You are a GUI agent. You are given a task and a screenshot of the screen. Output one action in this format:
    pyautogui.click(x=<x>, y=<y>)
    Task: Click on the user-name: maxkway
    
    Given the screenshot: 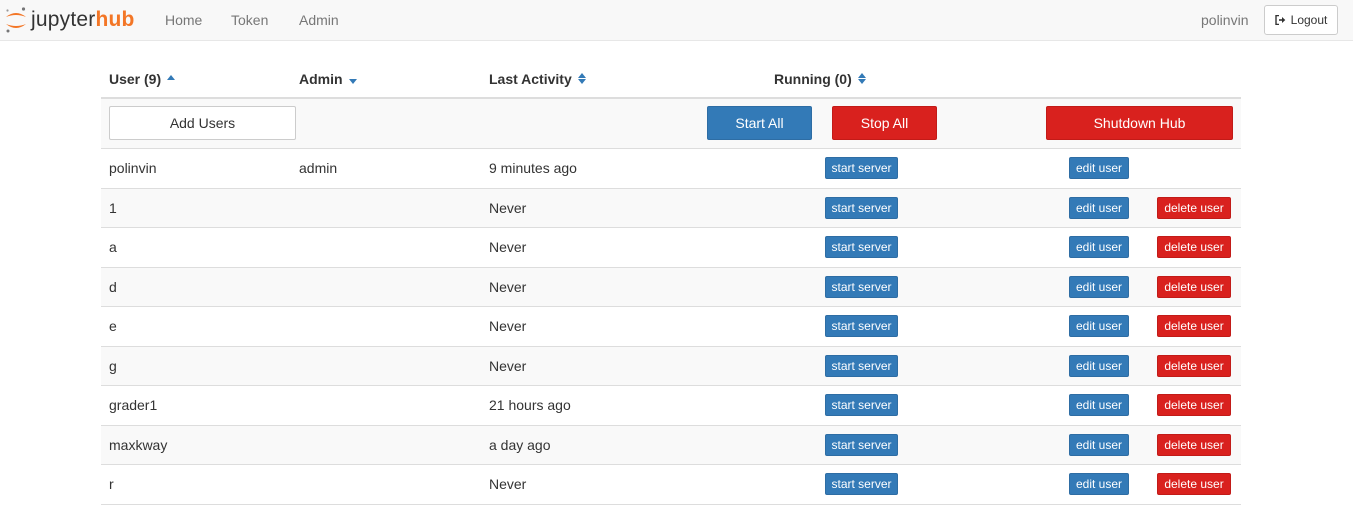 What is the action you would take?
    pyautogui.click(x=138, y=444)
    